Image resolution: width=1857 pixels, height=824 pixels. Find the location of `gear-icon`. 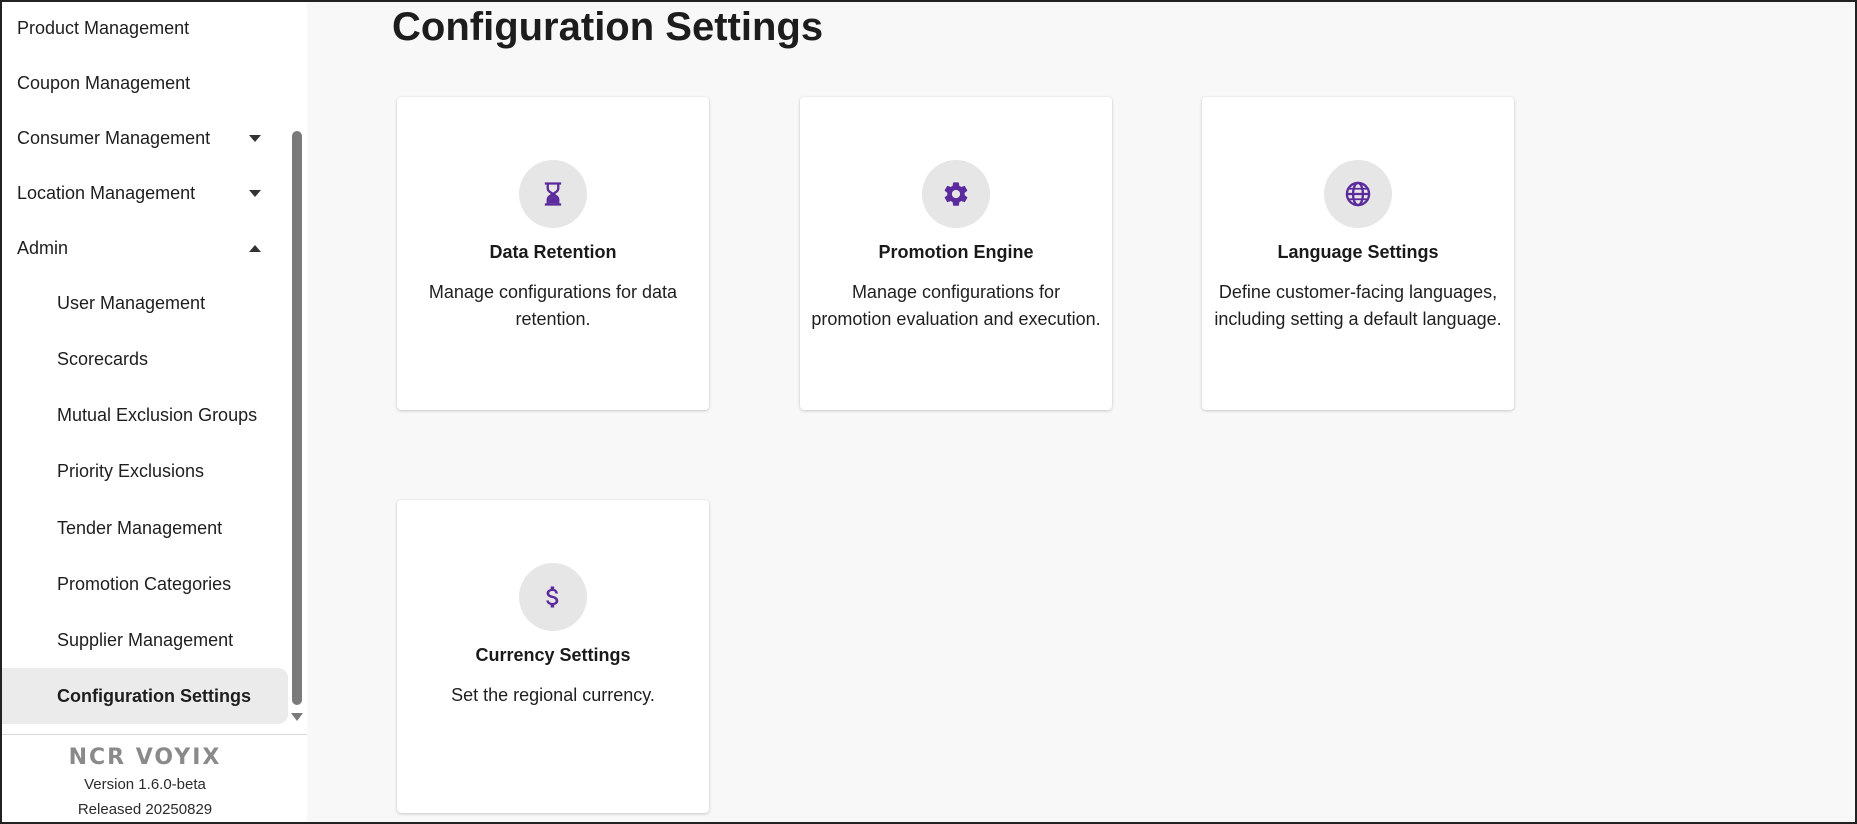

gear-icon is located at coordinates (956, 194).